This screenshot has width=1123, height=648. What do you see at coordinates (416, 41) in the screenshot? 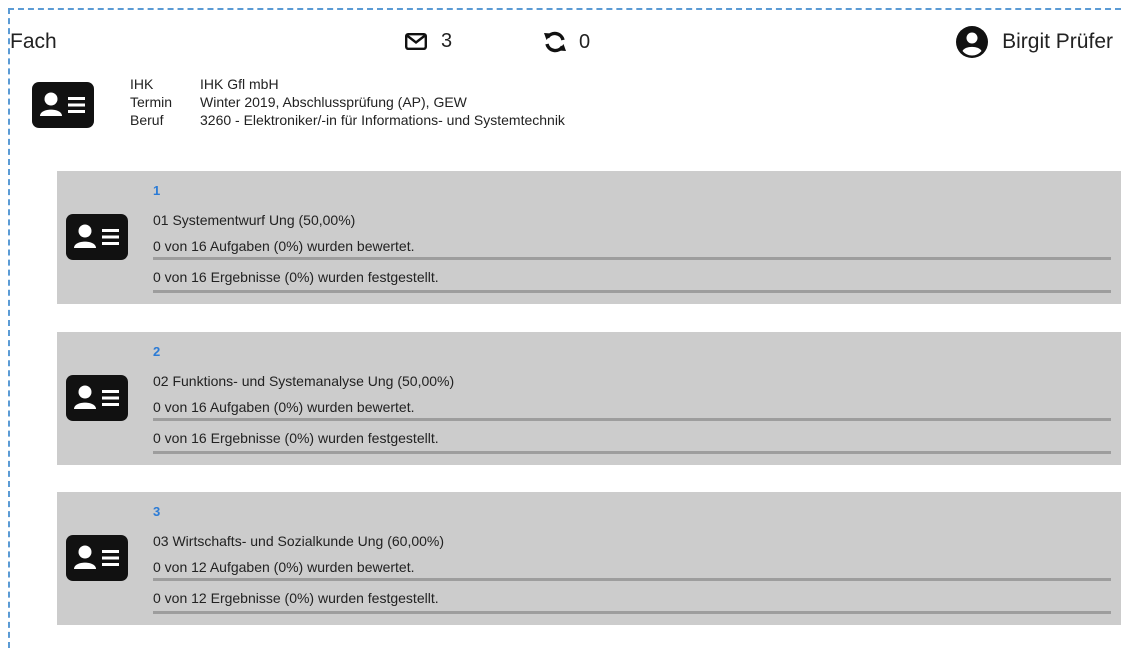
I see `envelope-icon` at bounding box center [416, 41].